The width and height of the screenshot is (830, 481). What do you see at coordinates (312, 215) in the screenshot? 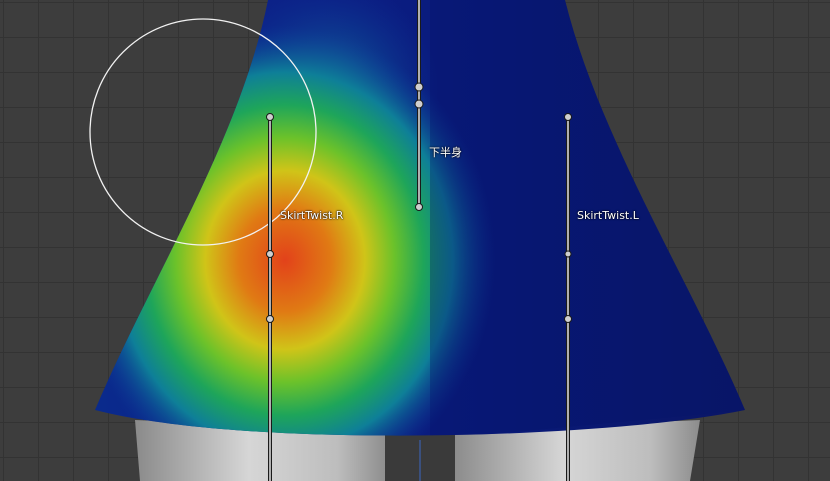
I see `bone-label-skirt-twist-r: SkirtTwist.R` at bounding box center [312, 215].